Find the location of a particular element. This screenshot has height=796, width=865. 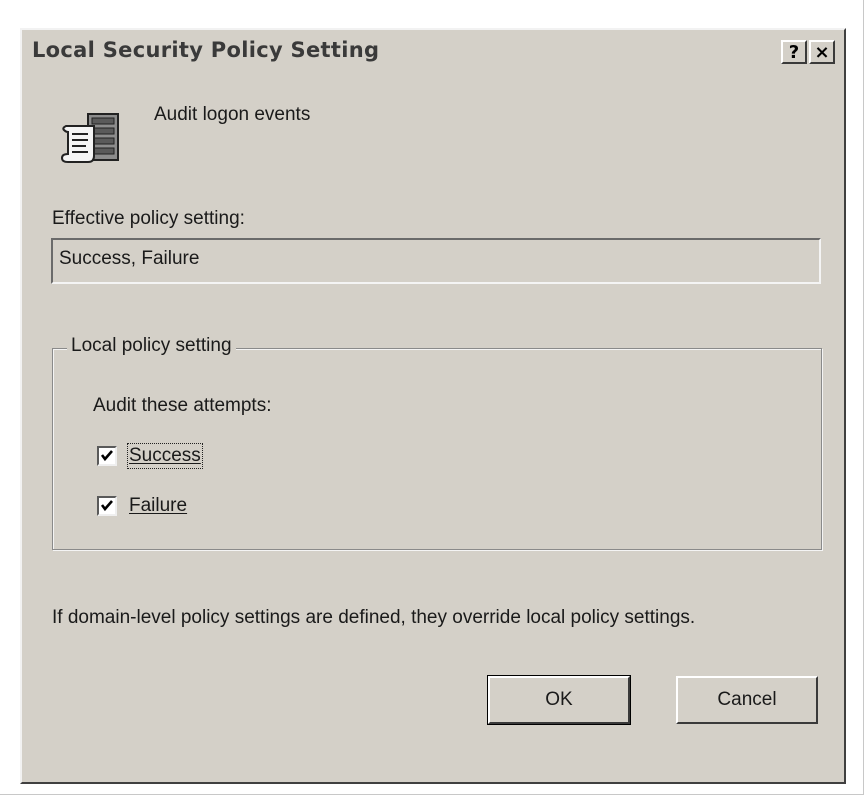

failure-checkbox-row: Failure is located at coordinates (142, 506).